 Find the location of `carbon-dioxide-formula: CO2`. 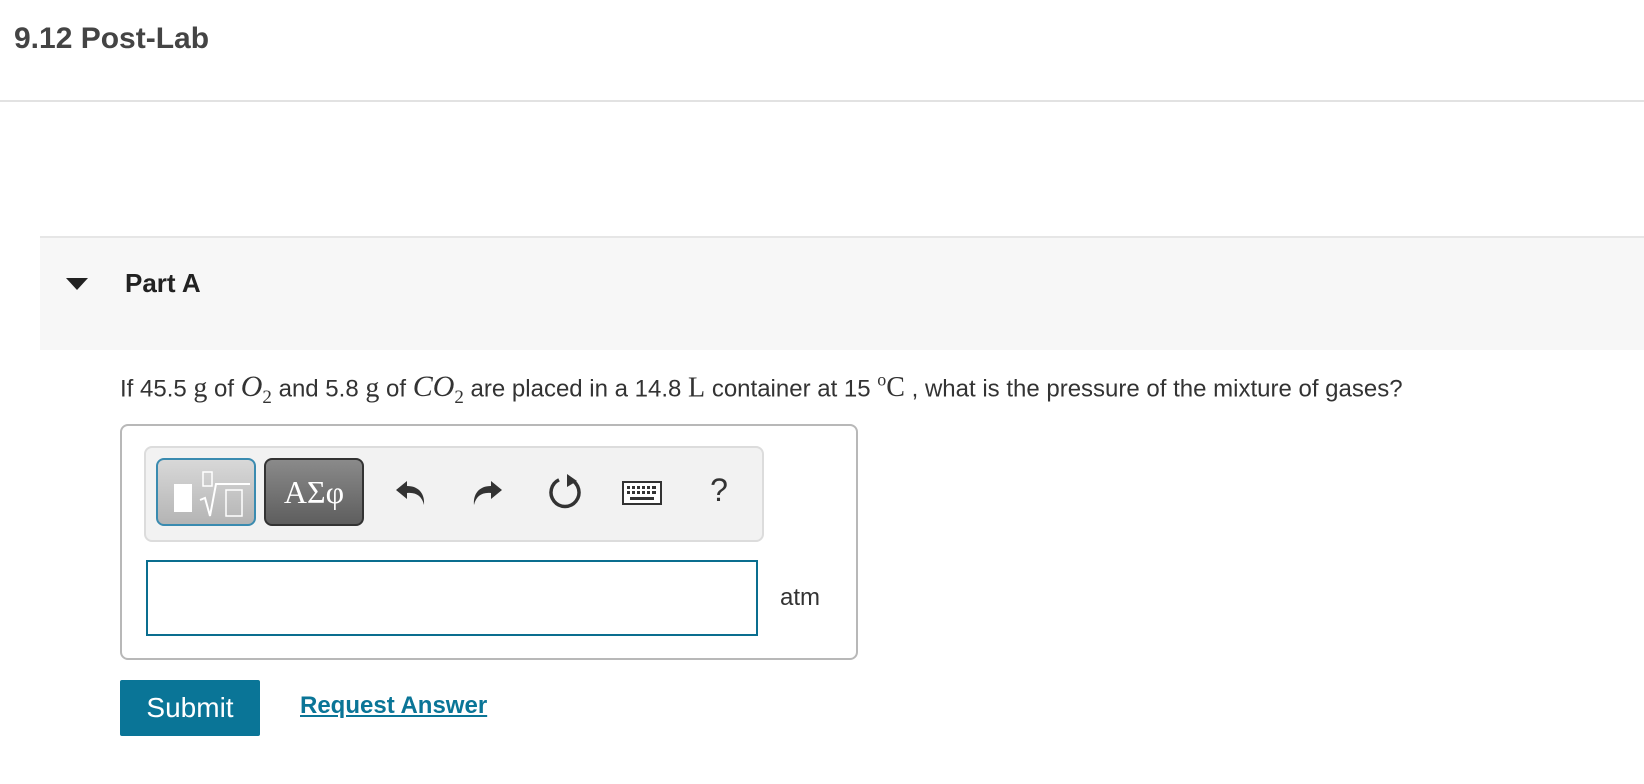

carbon-dioxide-formula: CO2 is located at coordinates (438, 389).